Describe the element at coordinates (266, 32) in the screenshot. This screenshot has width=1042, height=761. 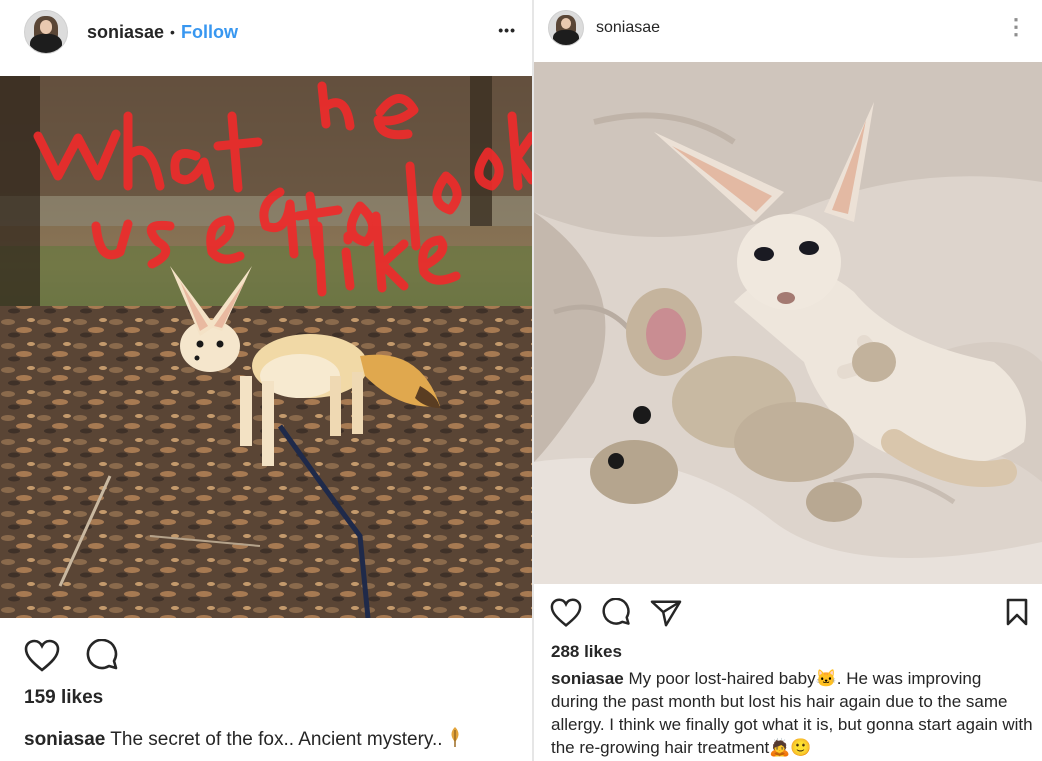
I see `post-header: soniasae • Follow` at that location.